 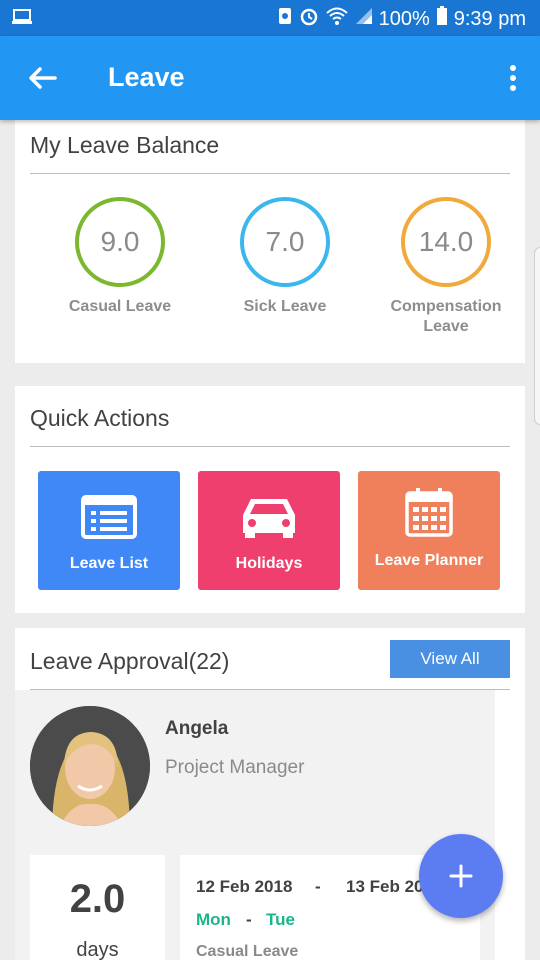 I want to click on view-all-button: View All, so click(x=450, y=659).